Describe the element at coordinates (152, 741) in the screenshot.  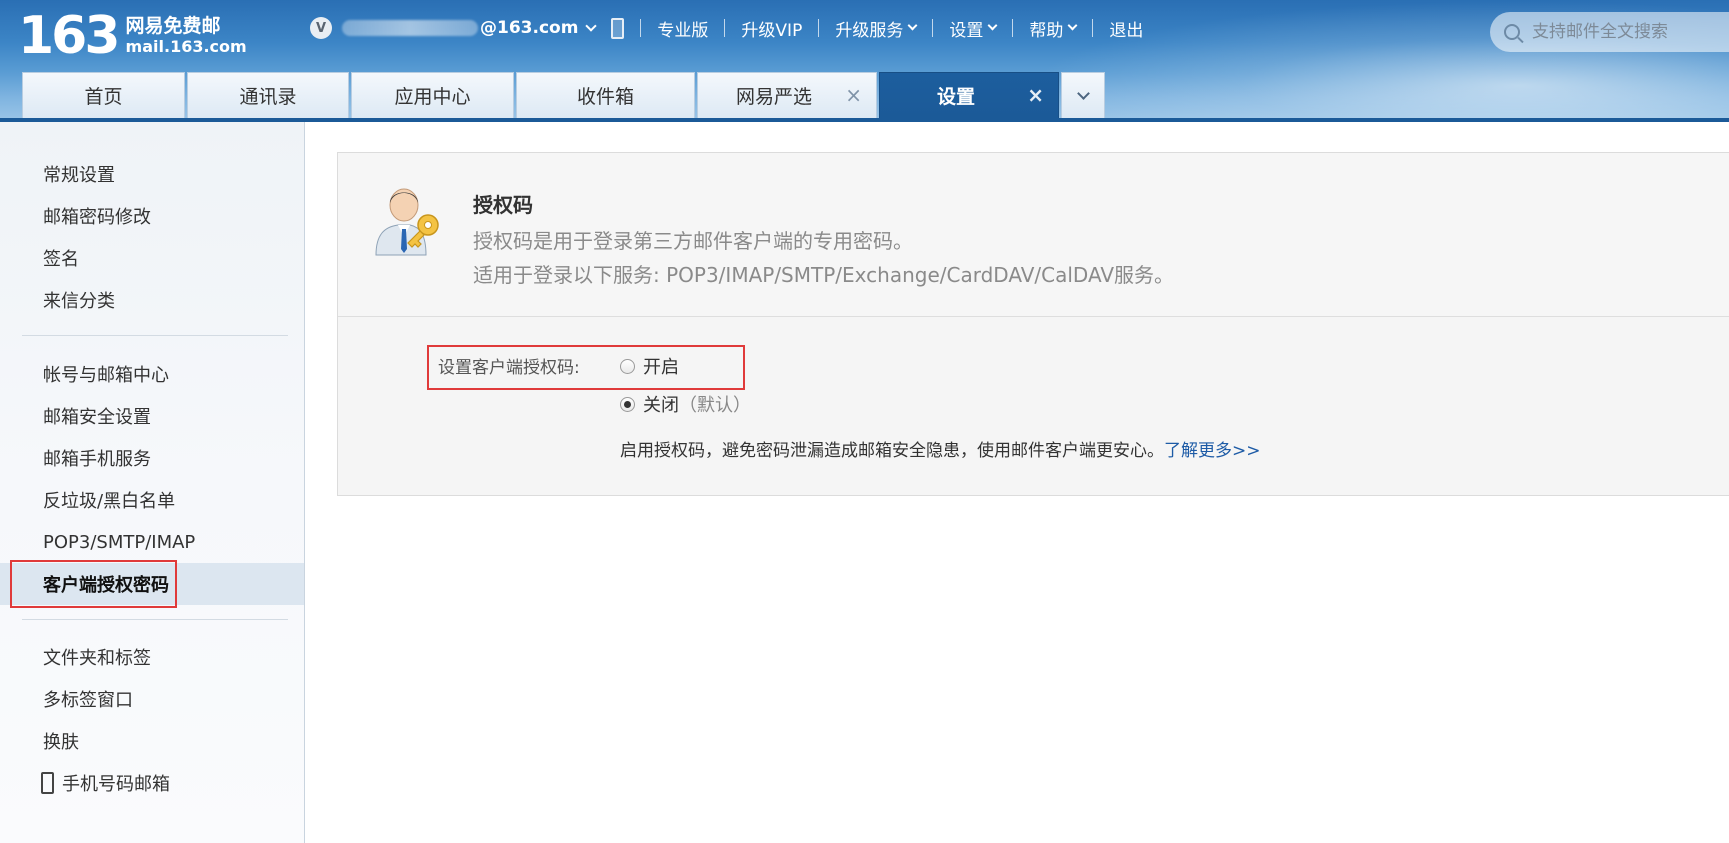
I see `sidebar-item-skin: 换肤` at that location.